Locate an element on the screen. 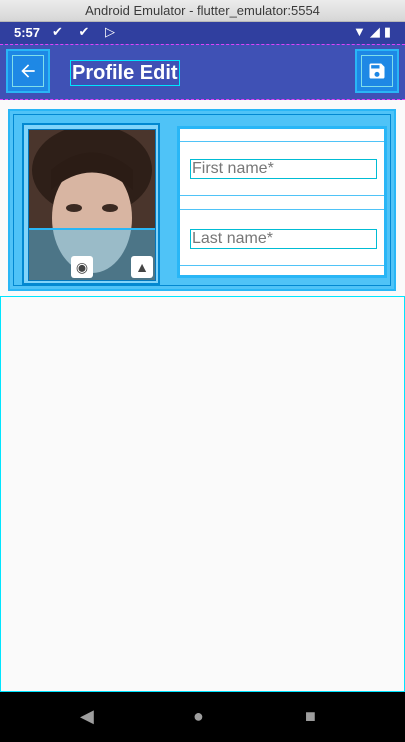 This screenshot has width=405, height=742. notification-icons: ✔ ✔ ▷ is located at coordinates (87, 31).